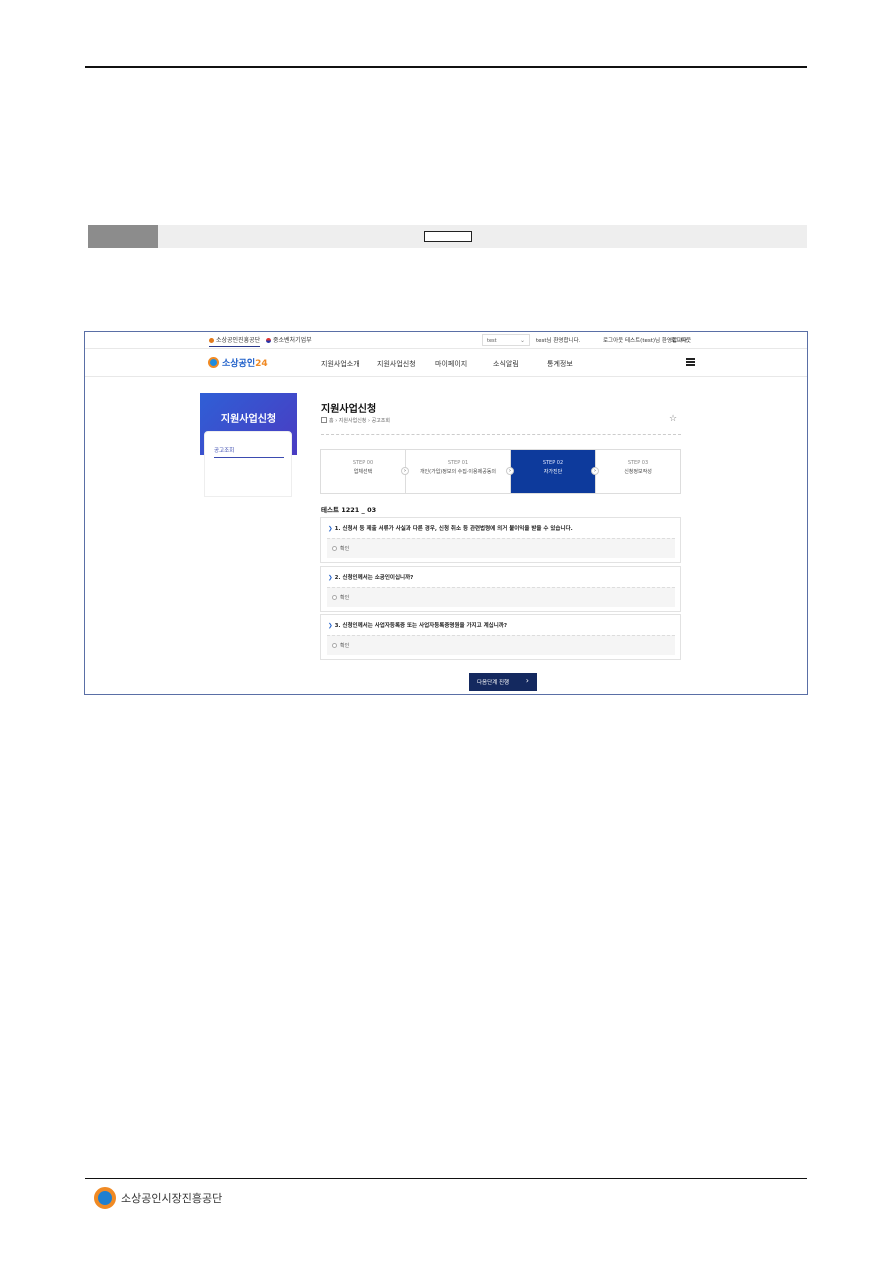 This screenshot has height=1262, width=893. Describe the element at coordinates (248, 464) in the screenshot. I see `sidebar-menu: 공고조회` at that location.